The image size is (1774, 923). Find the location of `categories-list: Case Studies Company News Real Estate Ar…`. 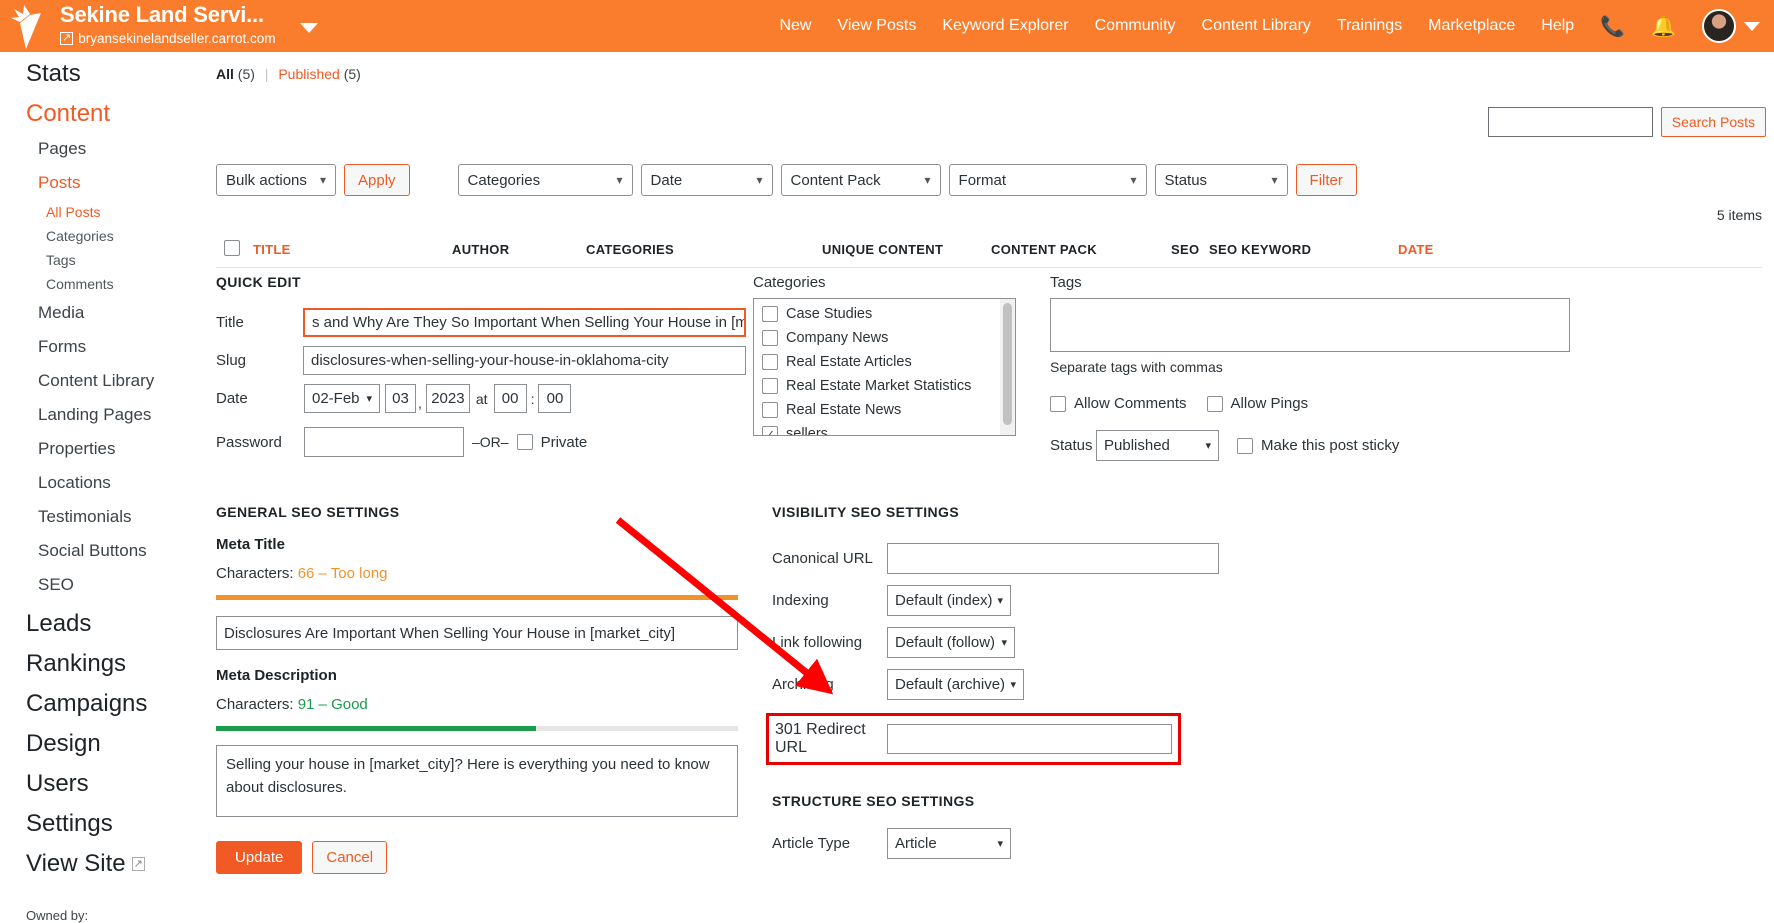

categories-list: Case Studies Company News Real Estate Ar… is located at coordinates (884, 367).